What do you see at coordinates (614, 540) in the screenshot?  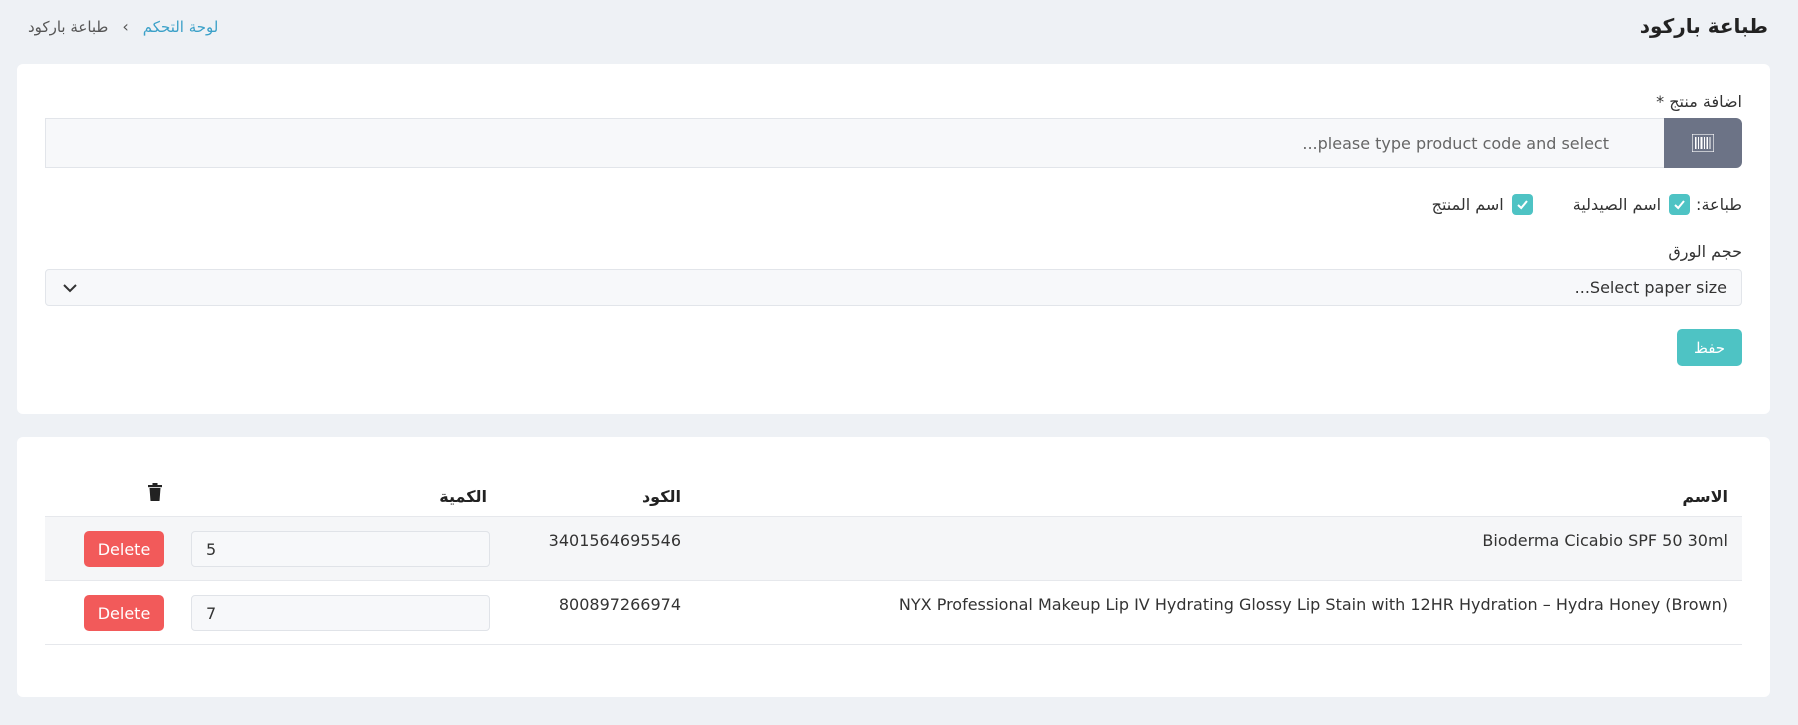 I see `row-code: 3401564695546` at bounding box center [614, 540].